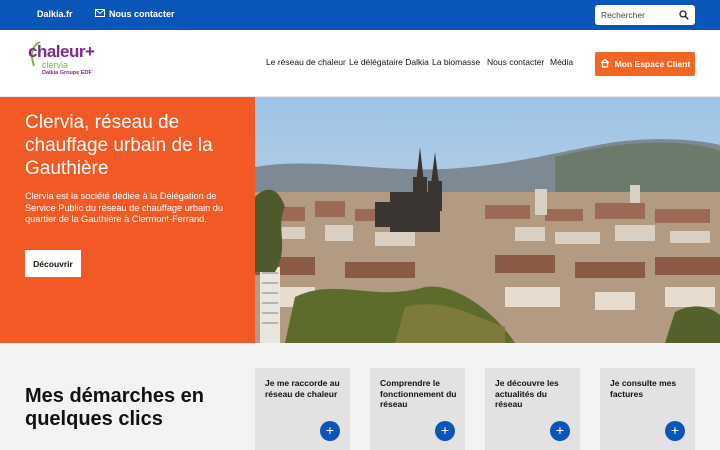 The width and height of the screenshot is (720, 450). What do you see at coordinates (306, 62) in the screenshot?
I see `nav-item-reseau: Le réseau de chaleur` at bounding box center [306, 62].